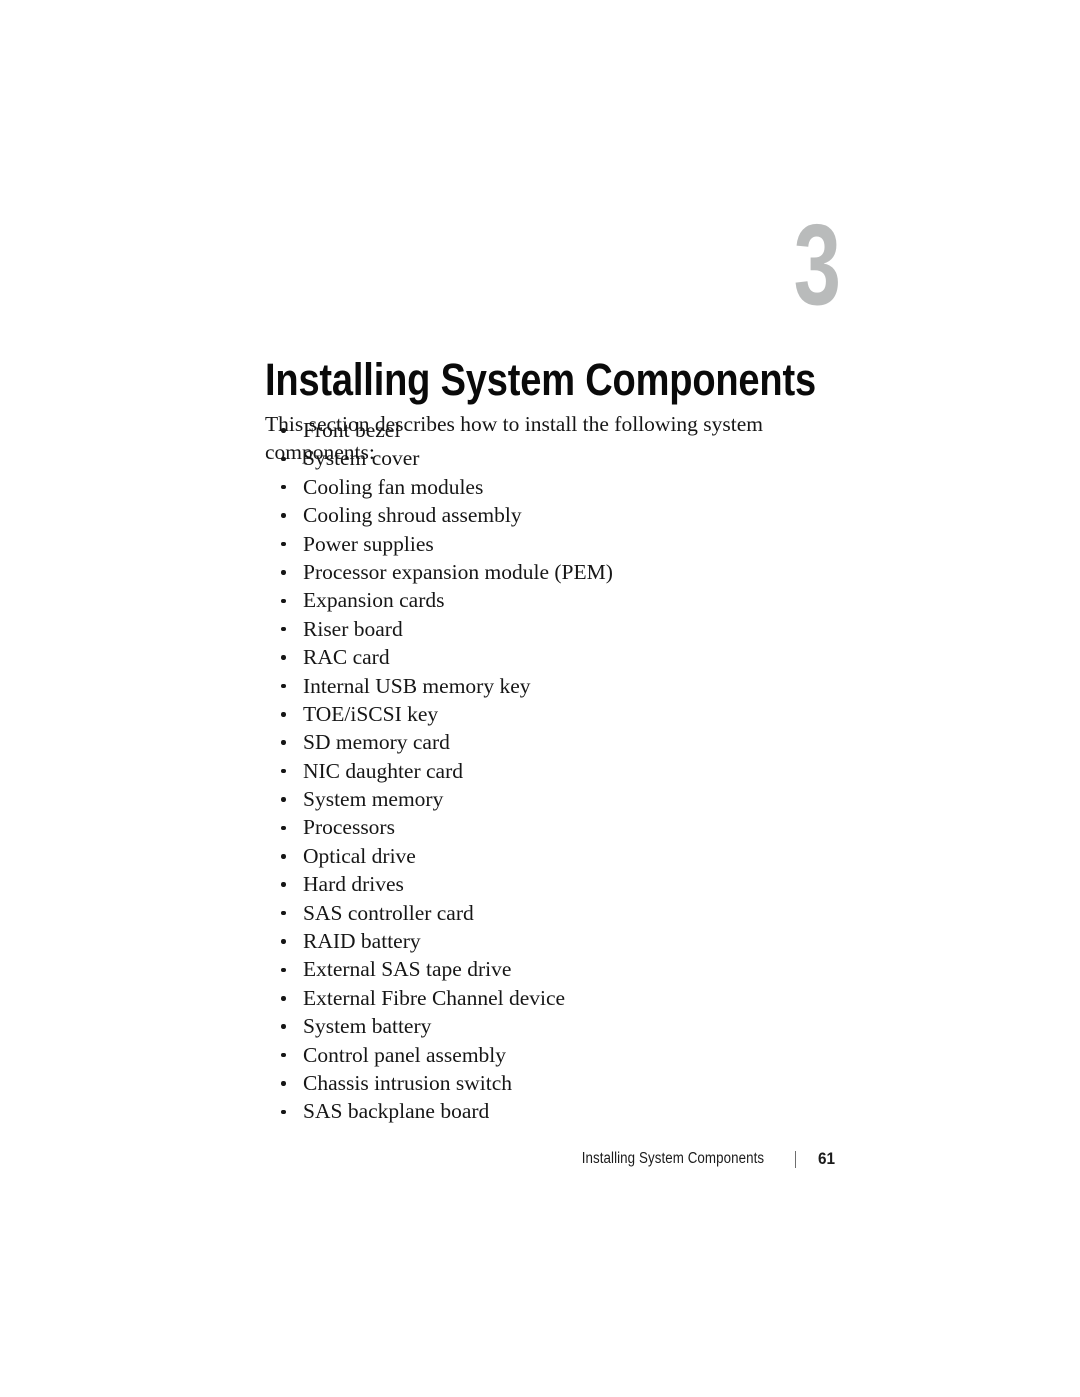 Image resolution: width=1080 pixels, height=1397 pixels. Describe the element at coordinates (540, 380) in the screenshot. I see `page-title: Installing System Components` at that location.